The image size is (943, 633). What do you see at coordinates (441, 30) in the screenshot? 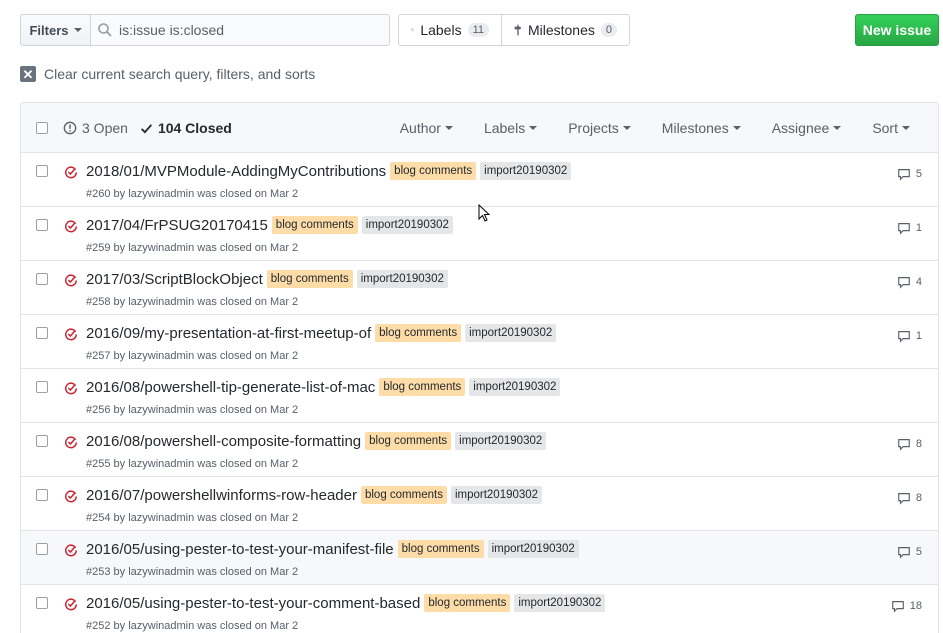
I see `labels-label: Labels` at bounding box center [441, 30].